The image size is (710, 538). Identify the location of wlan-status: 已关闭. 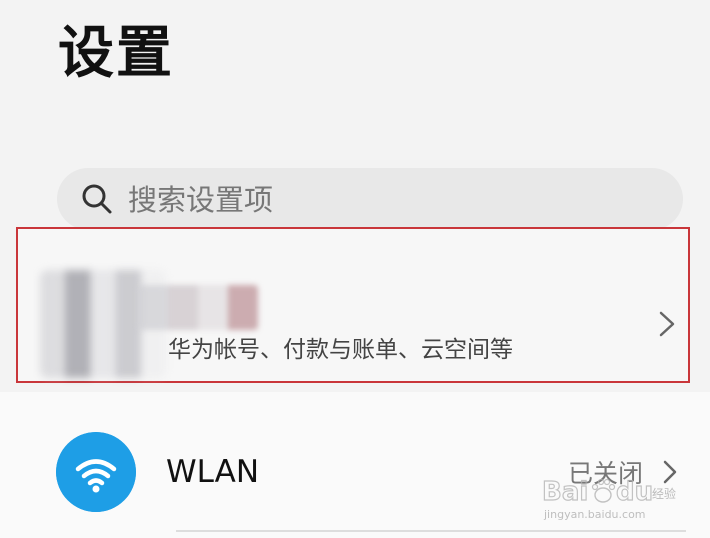
(606, 473).